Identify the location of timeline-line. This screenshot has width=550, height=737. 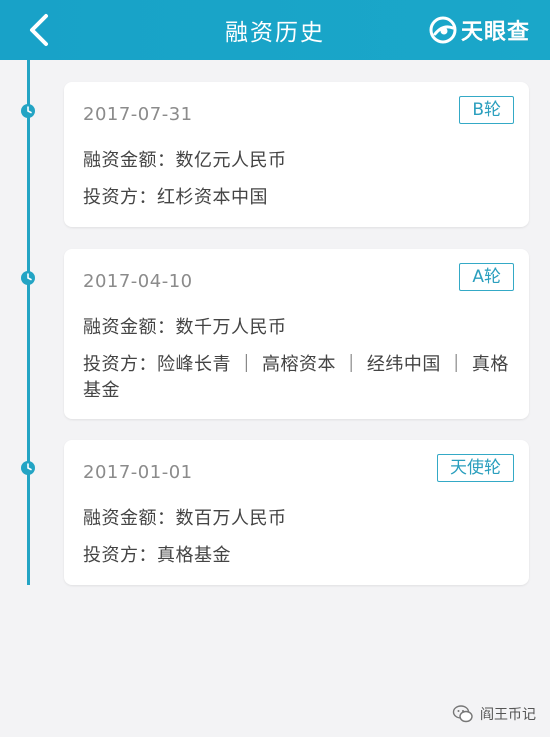
(28, 322).